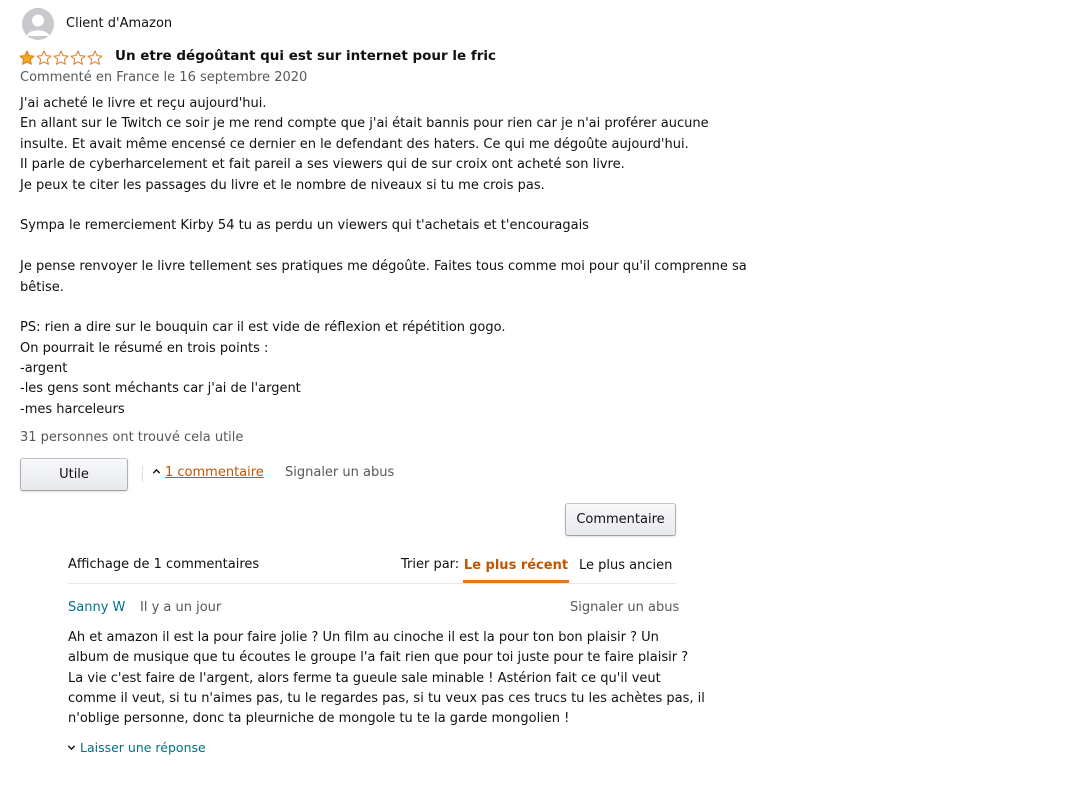 The width and height of the screenshot is (1080, 789). I want to click on helpful-count: 31 personnes ont trouvé cela utile, so click(132, 437).